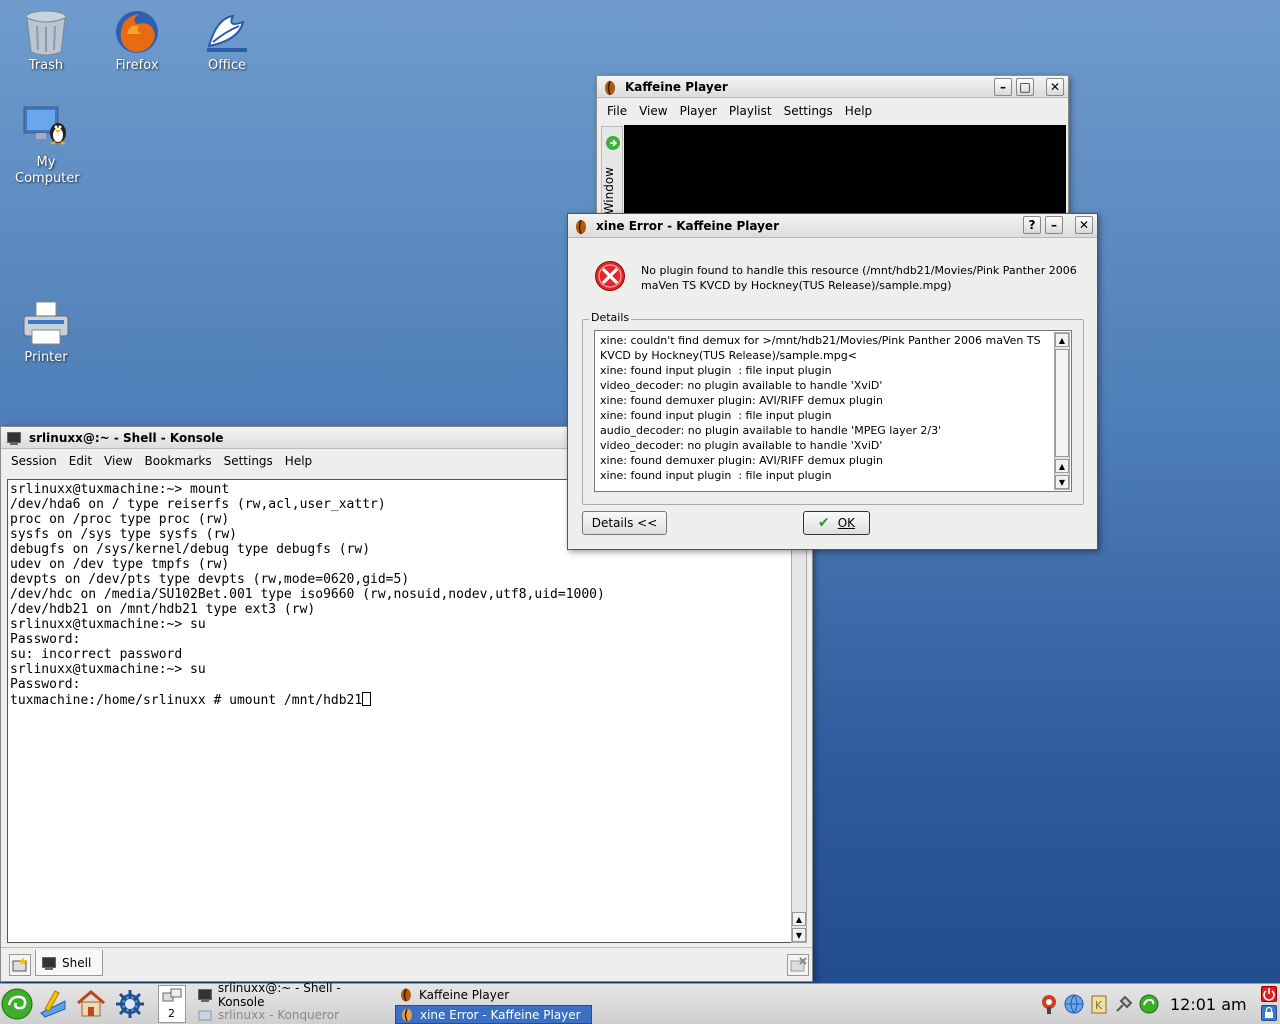 The width and height of the screenshot is (1280, 1024). What do you see at coordinates (750, 111) in the screenshot?
I see `menu-playlist: Playlist` at bounding box center [750, 111].